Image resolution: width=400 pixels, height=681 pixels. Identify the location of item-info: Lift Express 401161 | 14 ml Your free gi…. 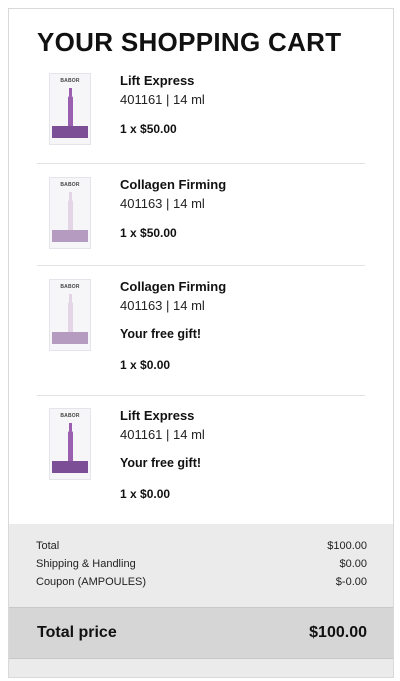
(162, 454).